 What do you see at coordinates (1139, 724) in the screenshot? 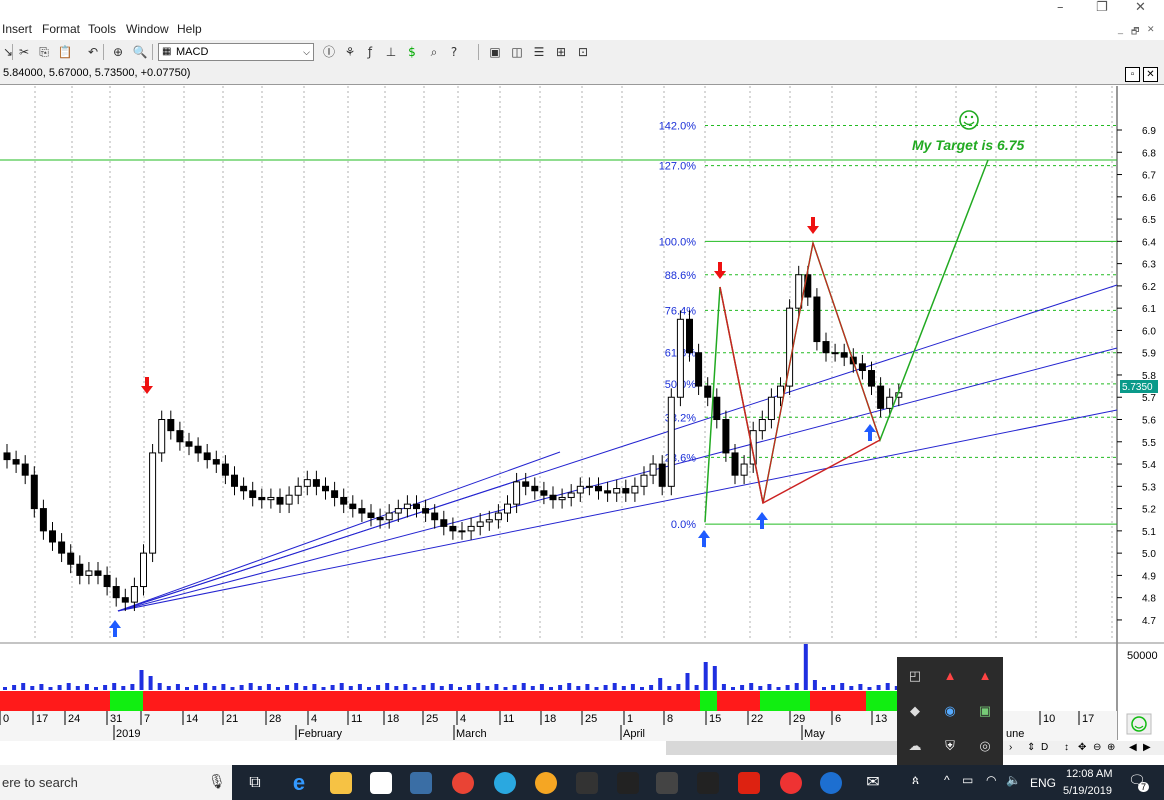
I see `smiley-icon` at bounding box center [1139, 724].